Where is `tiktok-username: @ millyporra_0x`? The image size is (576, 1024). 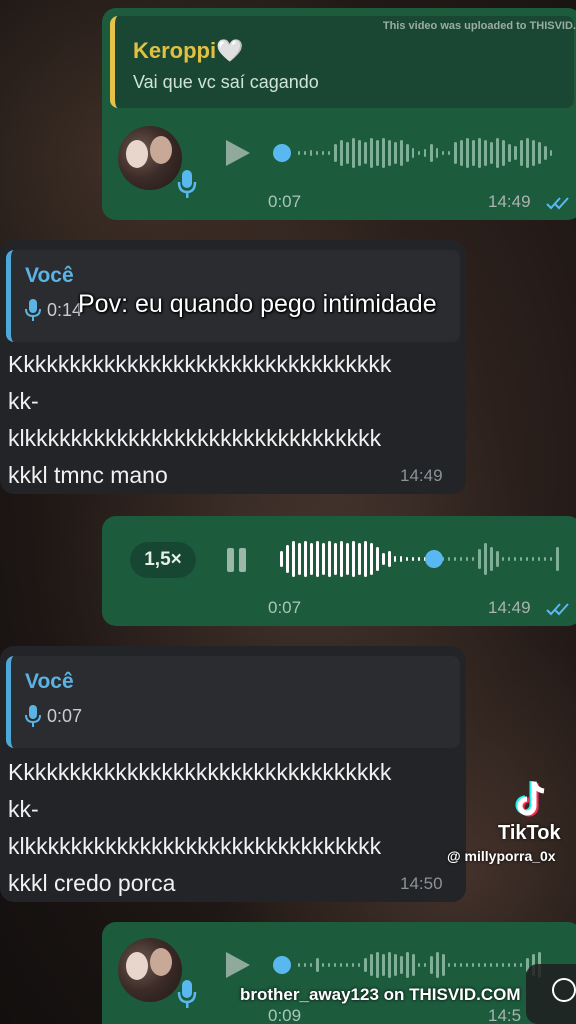
tiktok-username: @ millyporra_0x is located at coordinates (501, 856).